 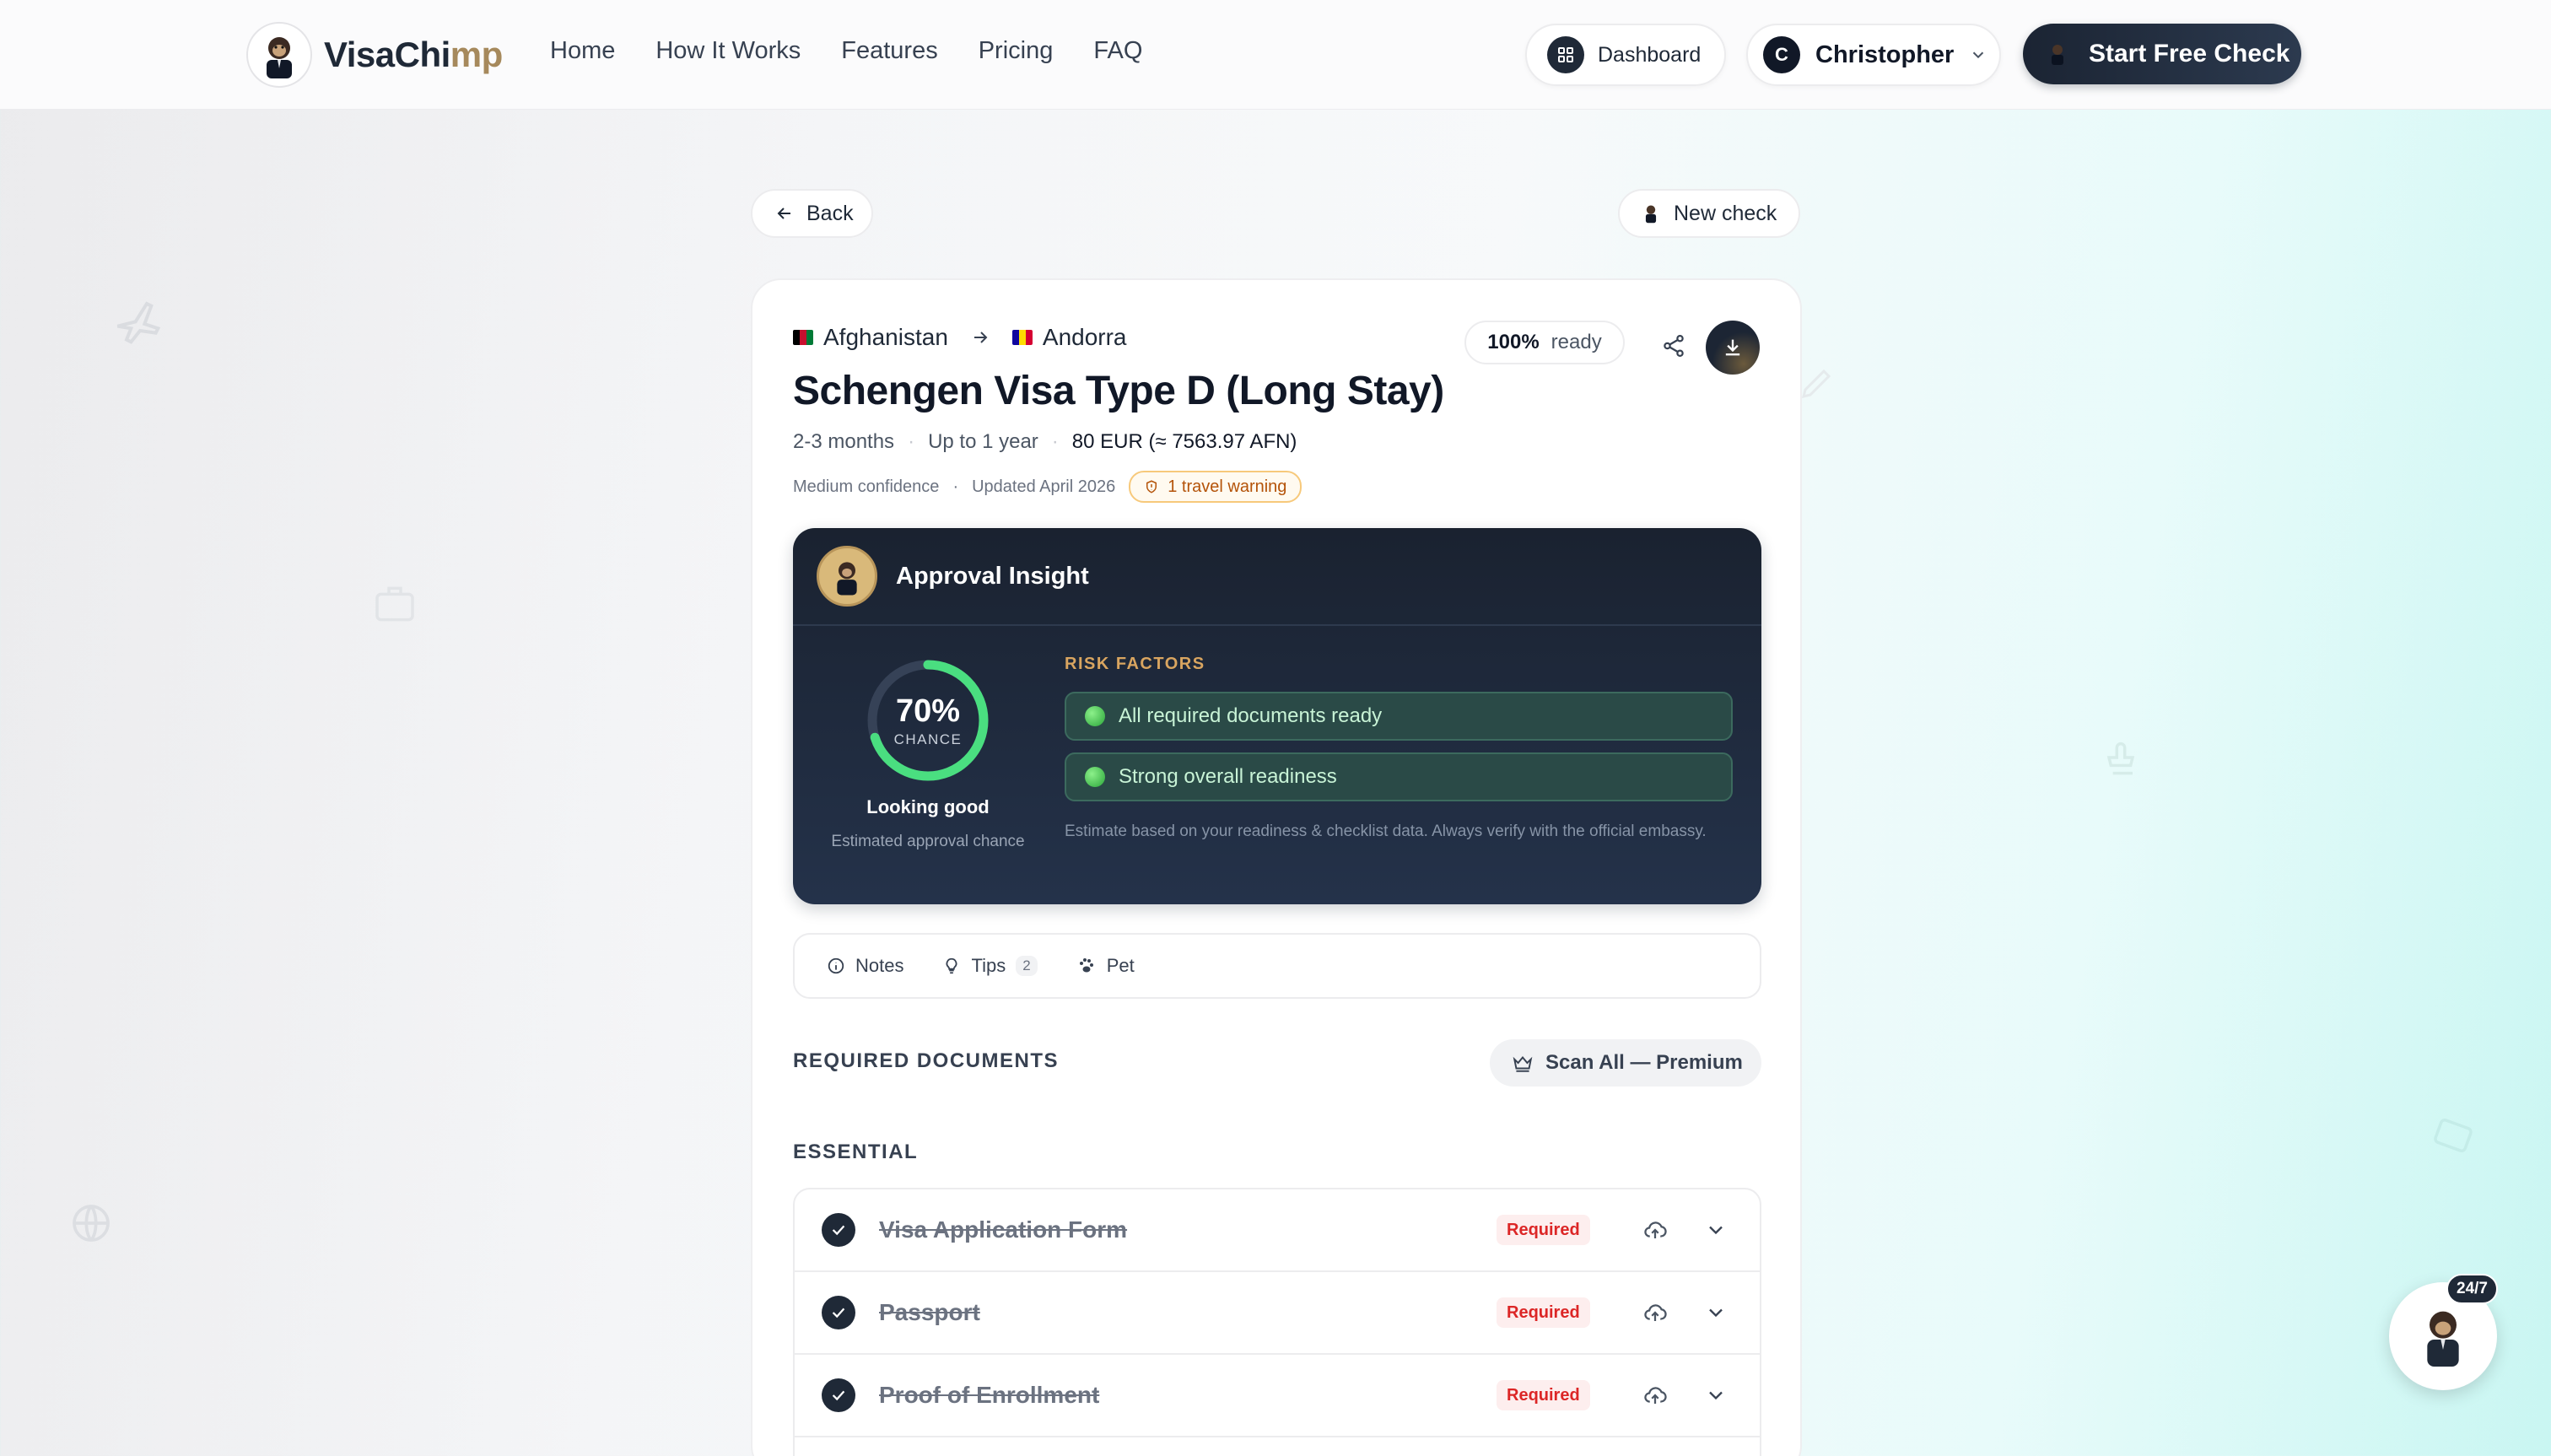 I want to click on readiness-badge: 100% ready, so click(x=1544, y=342).